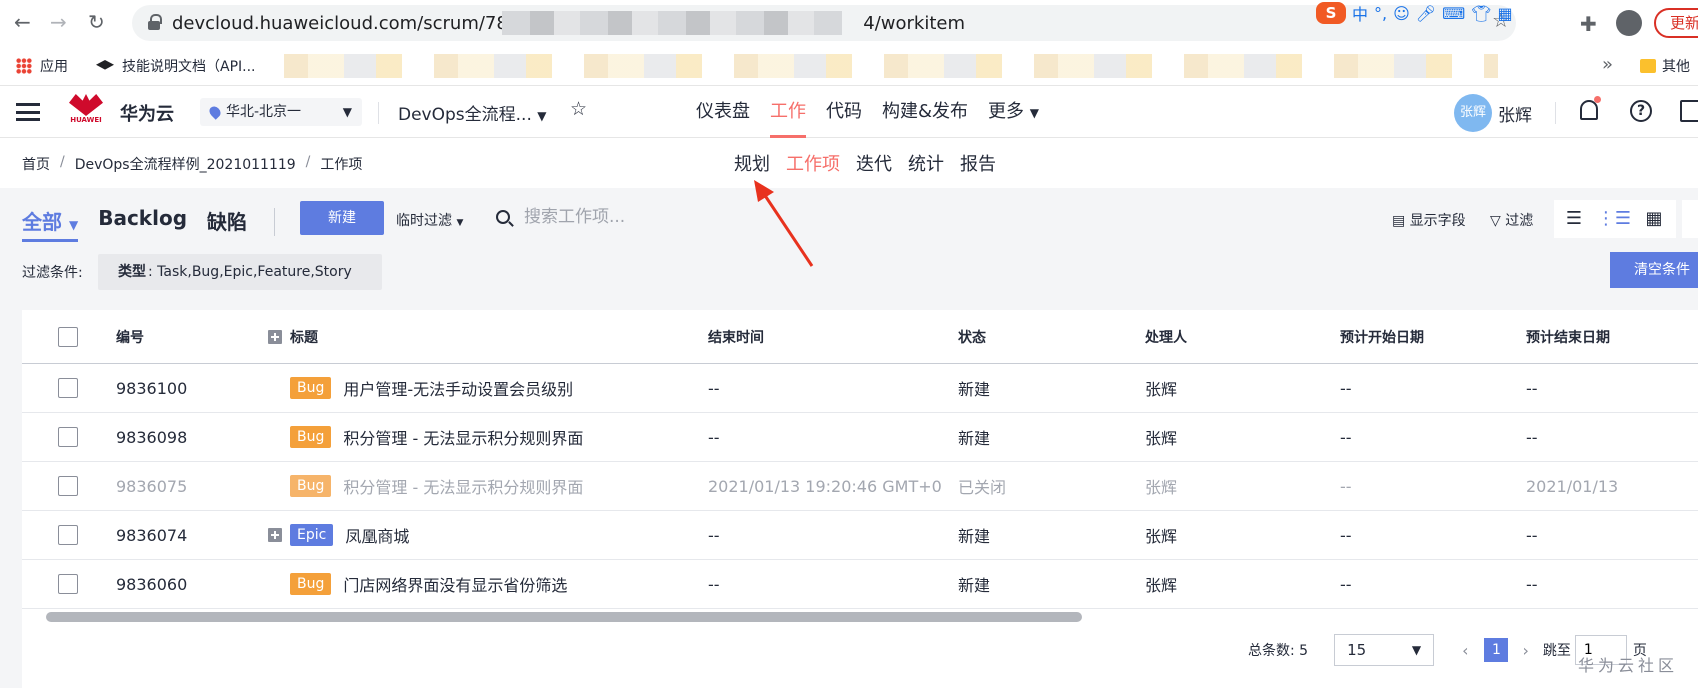 The width and height of the screenshot is (1698, 688). What do you see at coordinates (425, 437) in the screenshot?
I see `workitem-title-cell: Bug 积分管理 - 无法显示积分规则界面` at bounding box center [425, 437].